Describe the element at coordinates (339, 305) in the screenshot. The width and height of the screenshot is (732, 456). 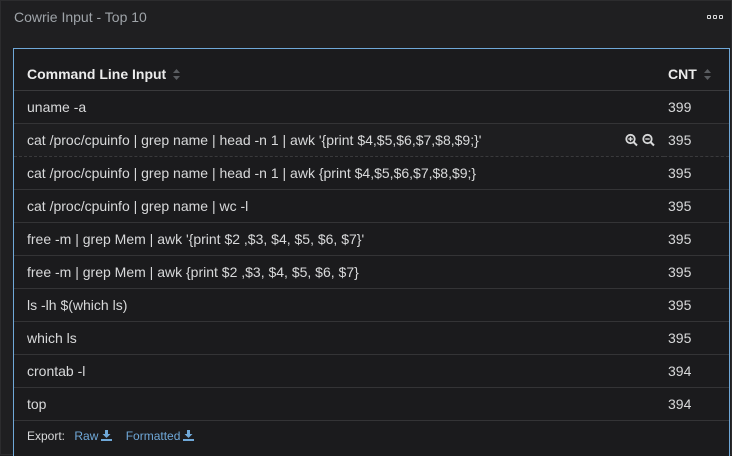
I see `command-cell: ls -lh $(which ls)` at that location.